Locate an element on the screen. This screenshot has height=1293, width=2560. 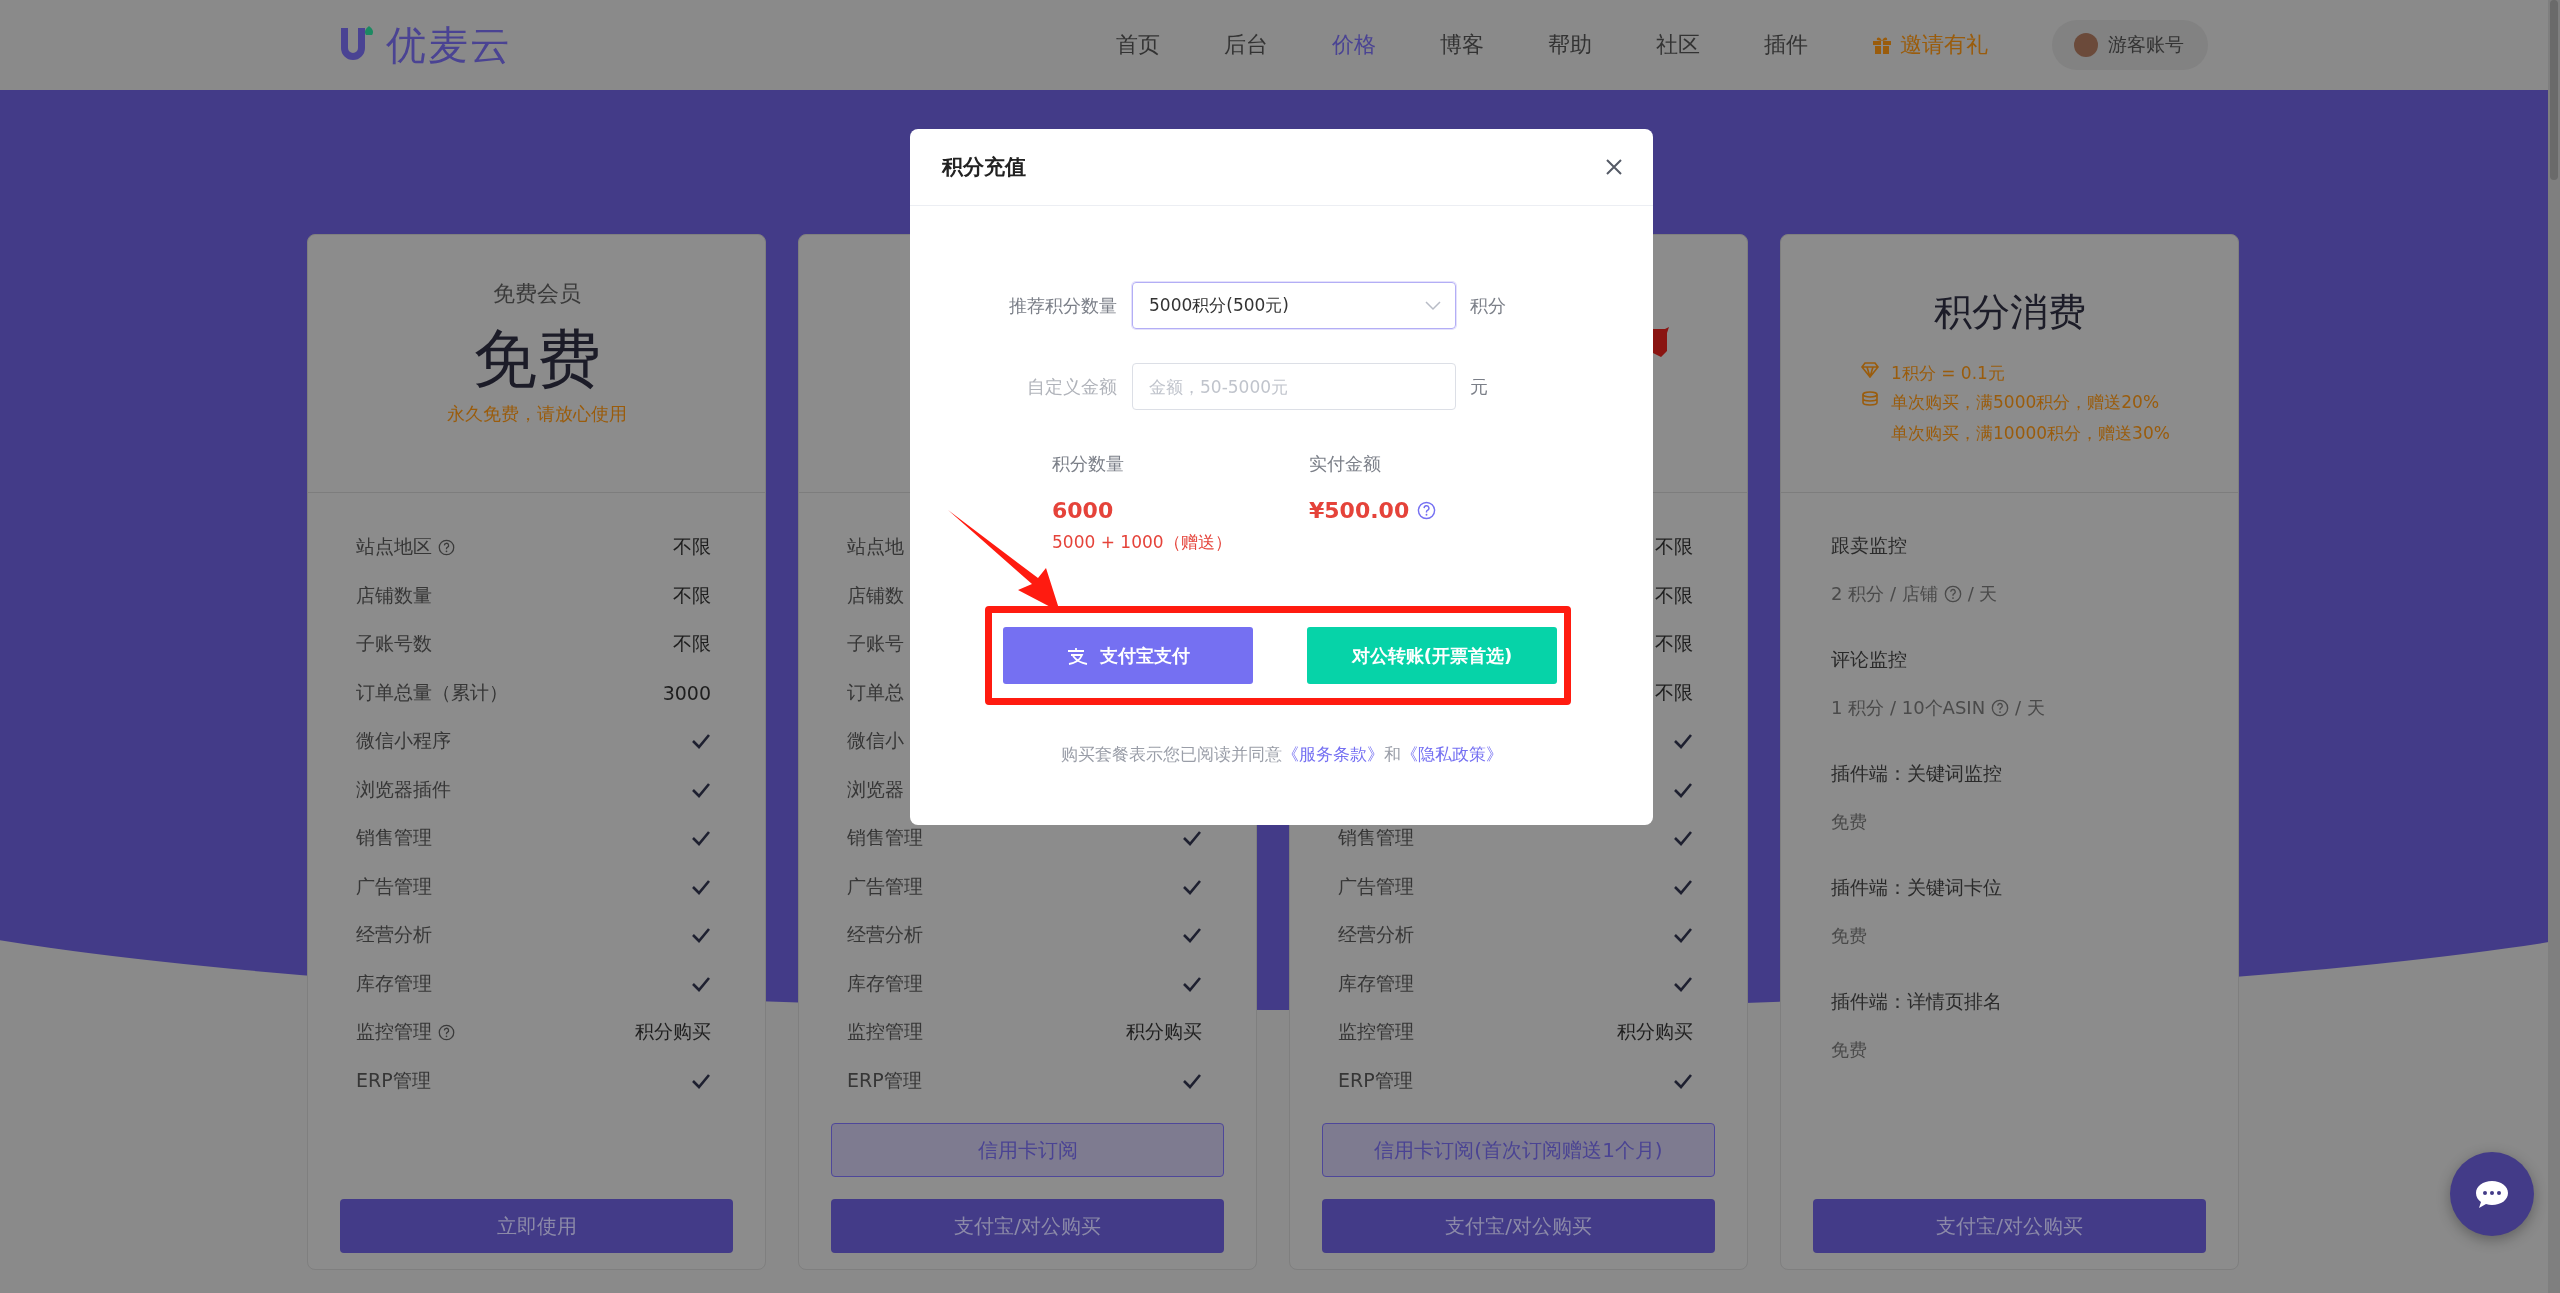
chat-button is located at coordinates (2492, 1194).